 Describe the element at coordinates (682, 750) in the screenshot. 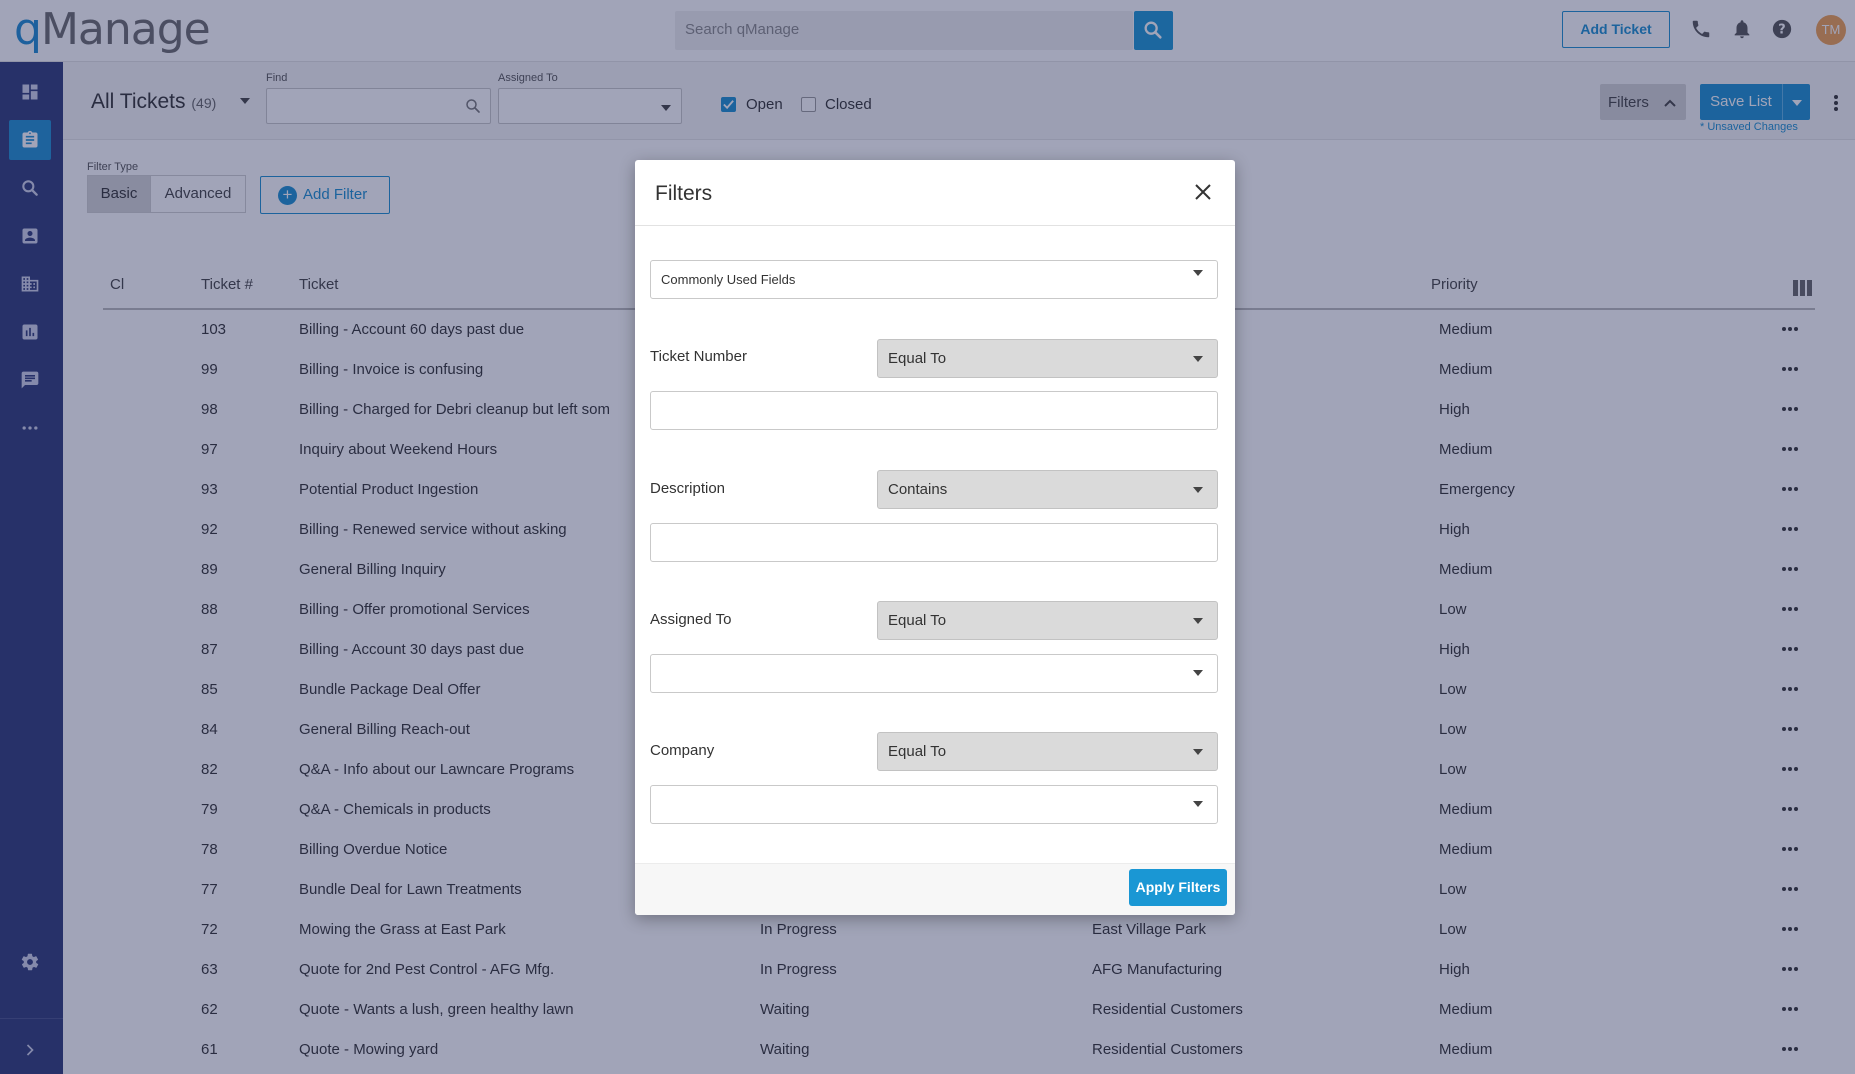

I see `company-label: Company` at that location.